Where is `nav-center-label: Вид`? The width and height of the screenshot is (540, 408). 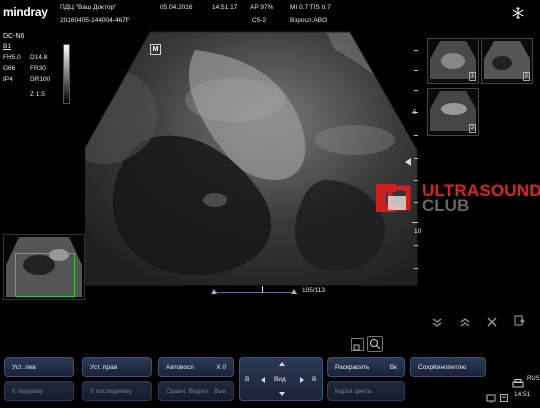 nav-center-label: Вид is located at coordinates (280, 379).